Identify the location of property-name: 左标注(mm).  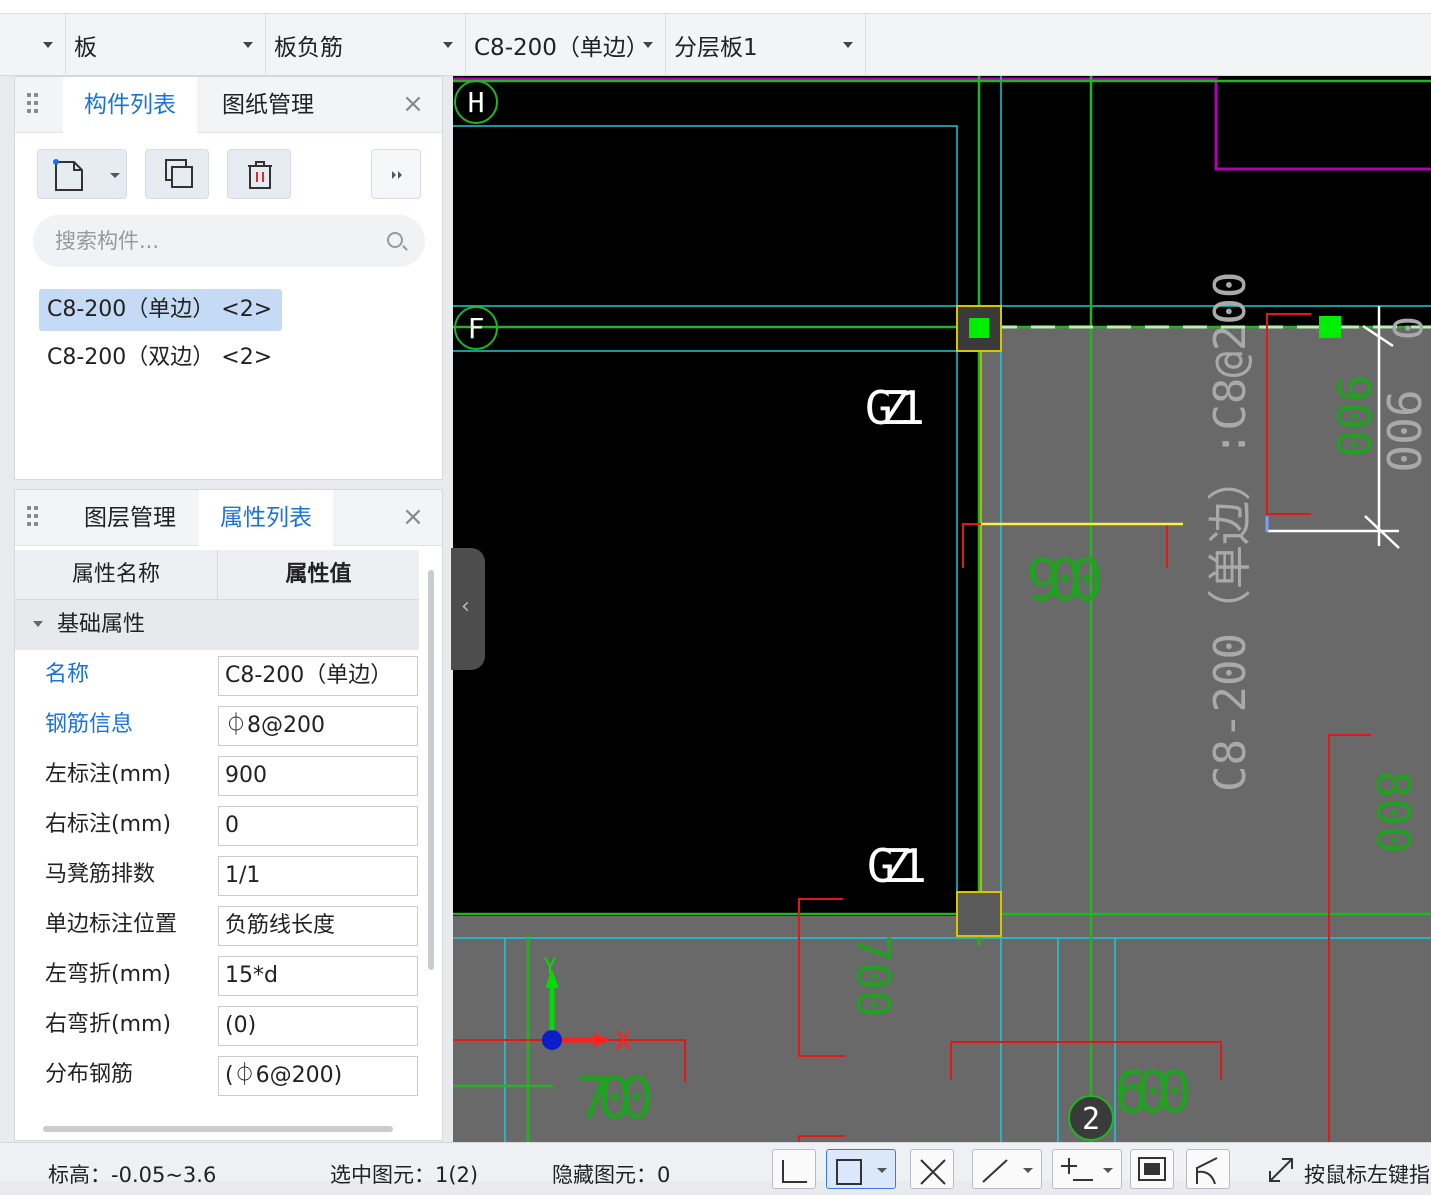
(108, 774).